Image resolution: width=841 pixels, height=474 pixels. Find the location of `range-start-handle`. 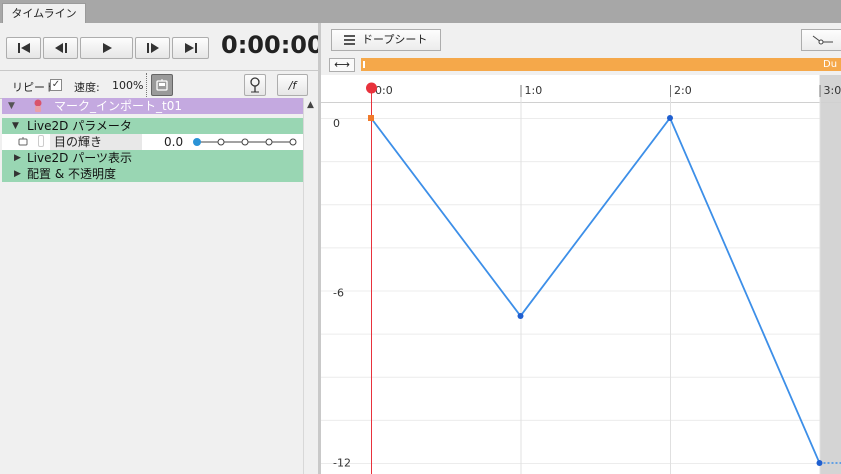

range-start-handle is located at coordinates (364, 64).